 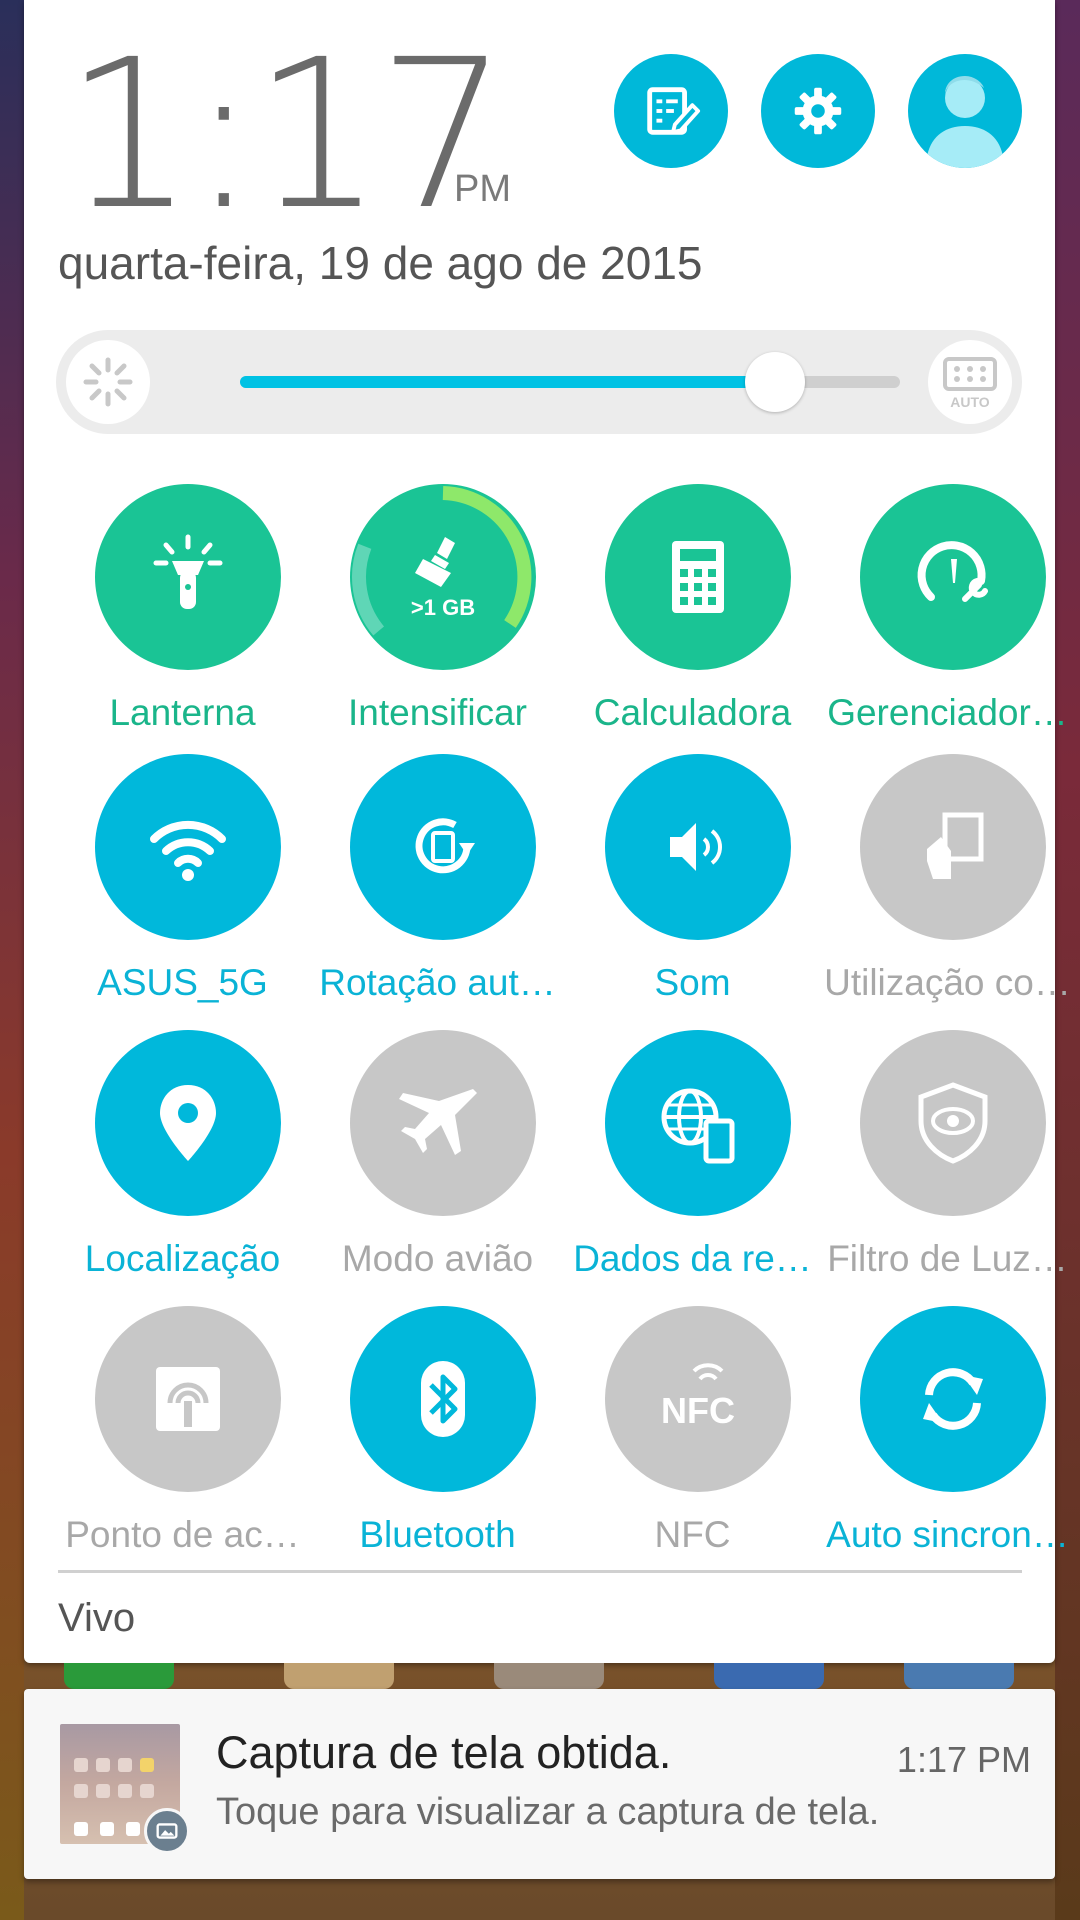 I want to click on brightness-control: AUTO, so click(x=539, y=382).